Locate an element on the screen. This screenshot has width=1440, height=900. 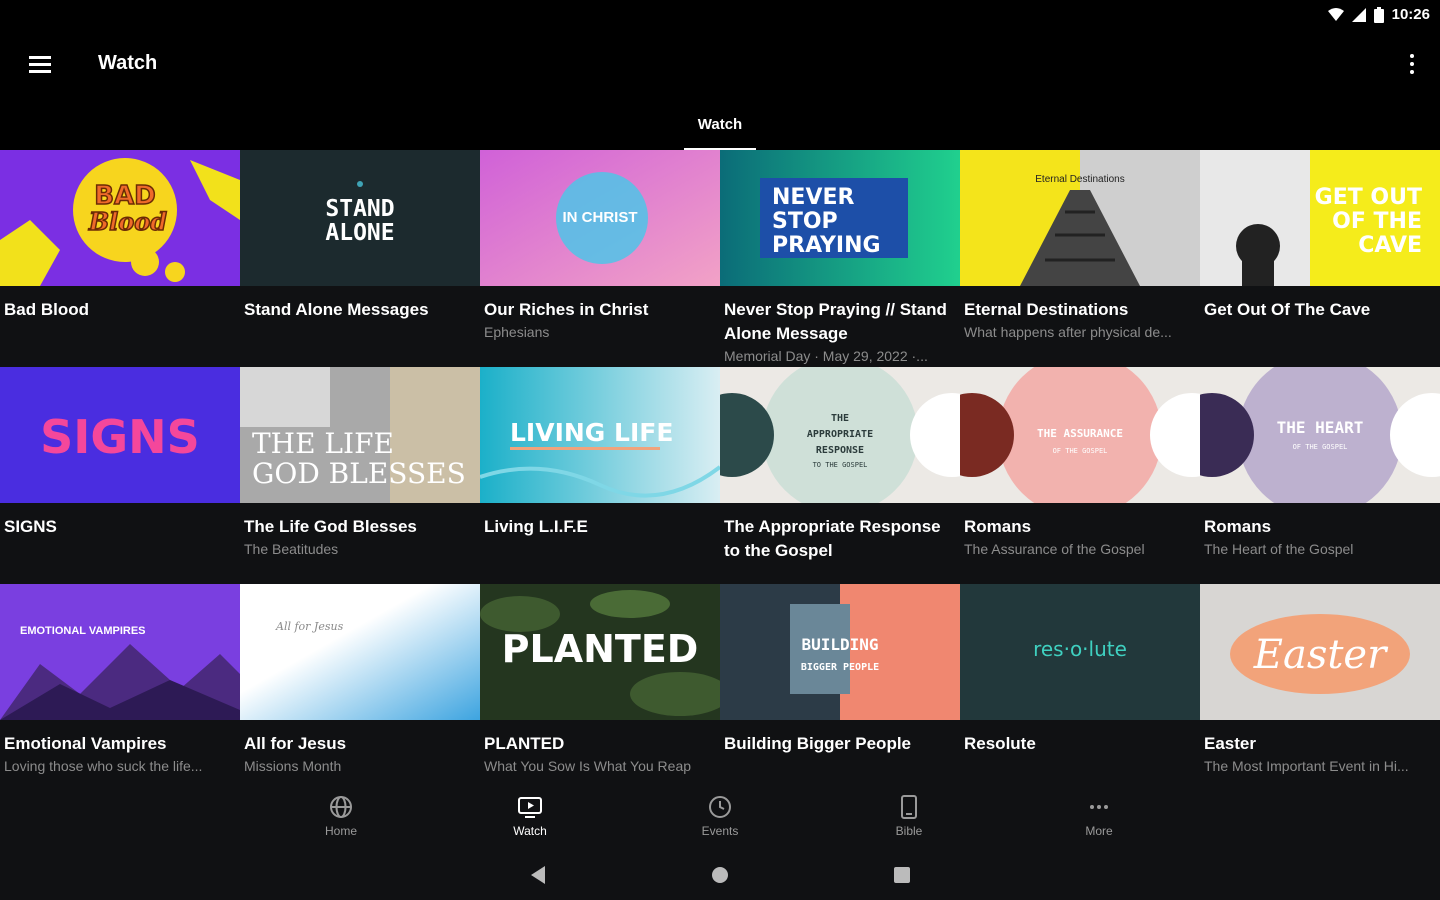
series-thumbnail: THE ASSURANCE OF THE GOSPEL is located at coordinates (1080, 435).